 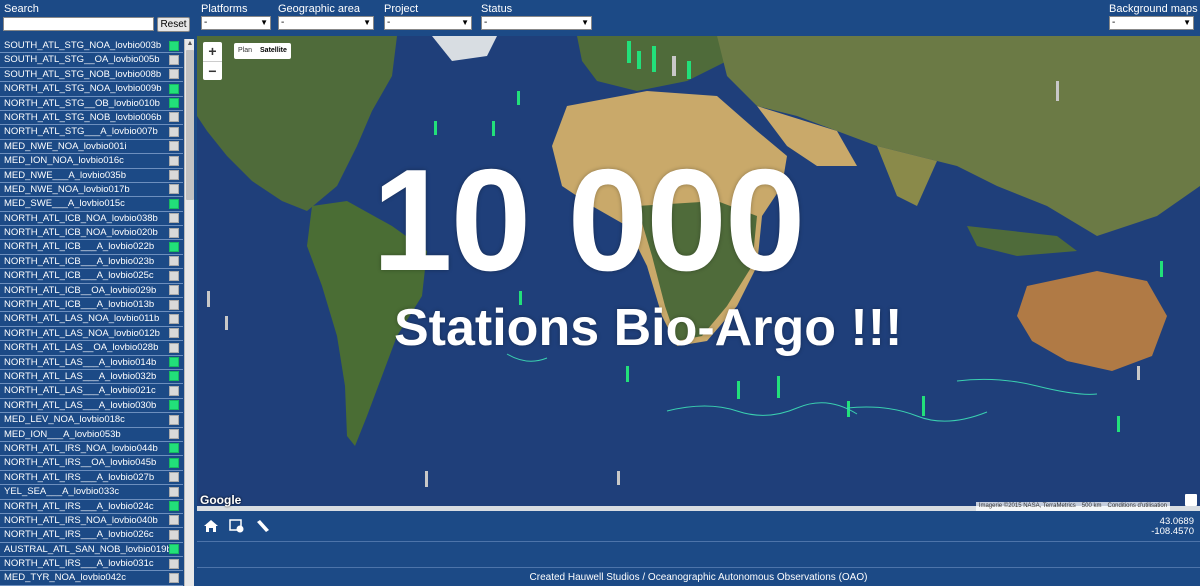 I want to click on fullscreen-icon, so click(x=1191, y=500).